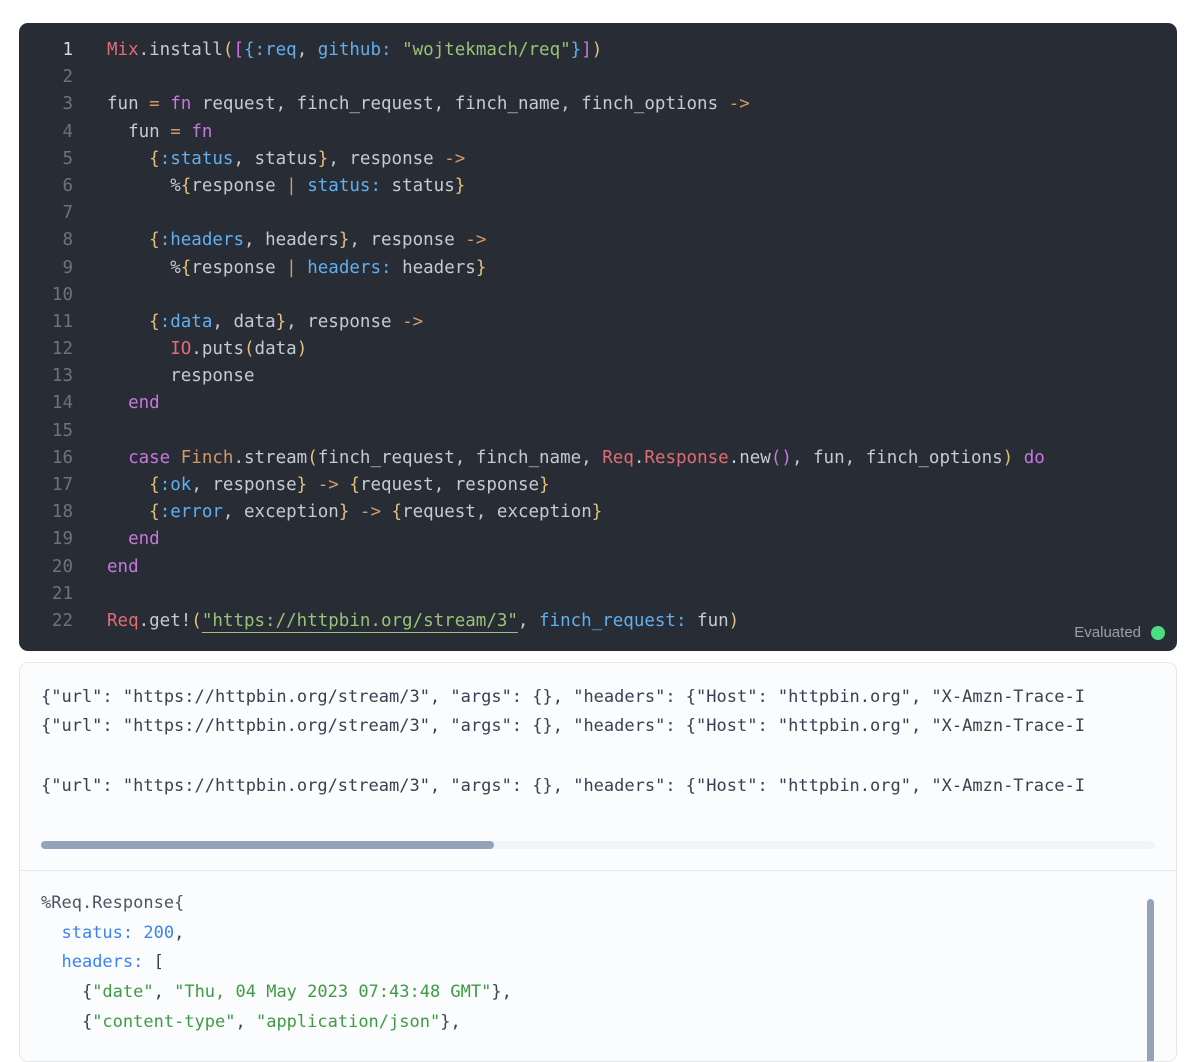 The width and height of the screenshot is (1200, 1062). Describe the element at coordinates (433, 267) in the screenshot. I see `code-token: headers` at that location.